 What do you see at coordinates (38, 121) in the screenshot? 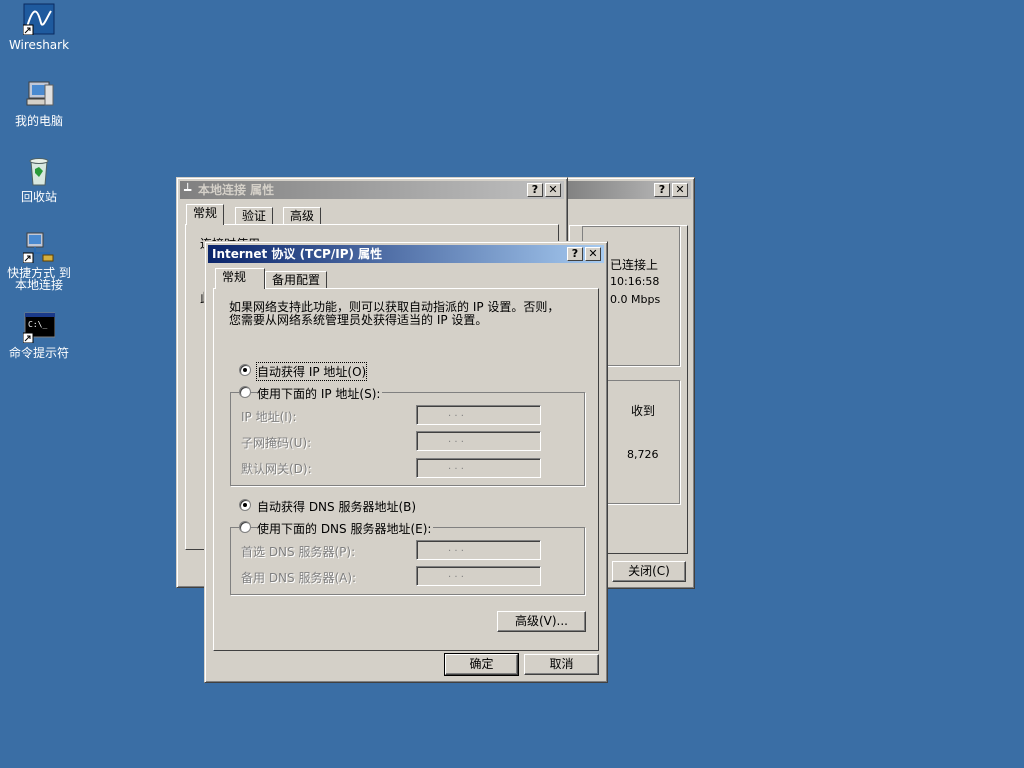
I see `desktop-icon-label: 我的电脑` at bounding box center [38, 121].